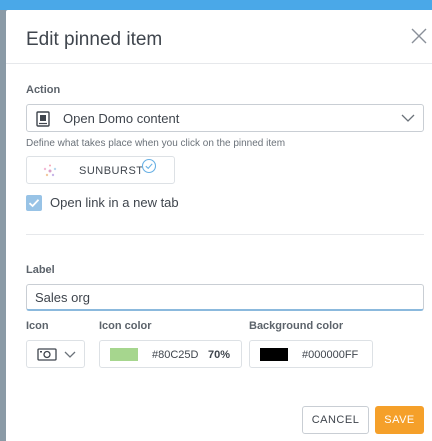 The image size is (432, 441). I want to click on action-select-value: Open Domo content, so click(121, 118).